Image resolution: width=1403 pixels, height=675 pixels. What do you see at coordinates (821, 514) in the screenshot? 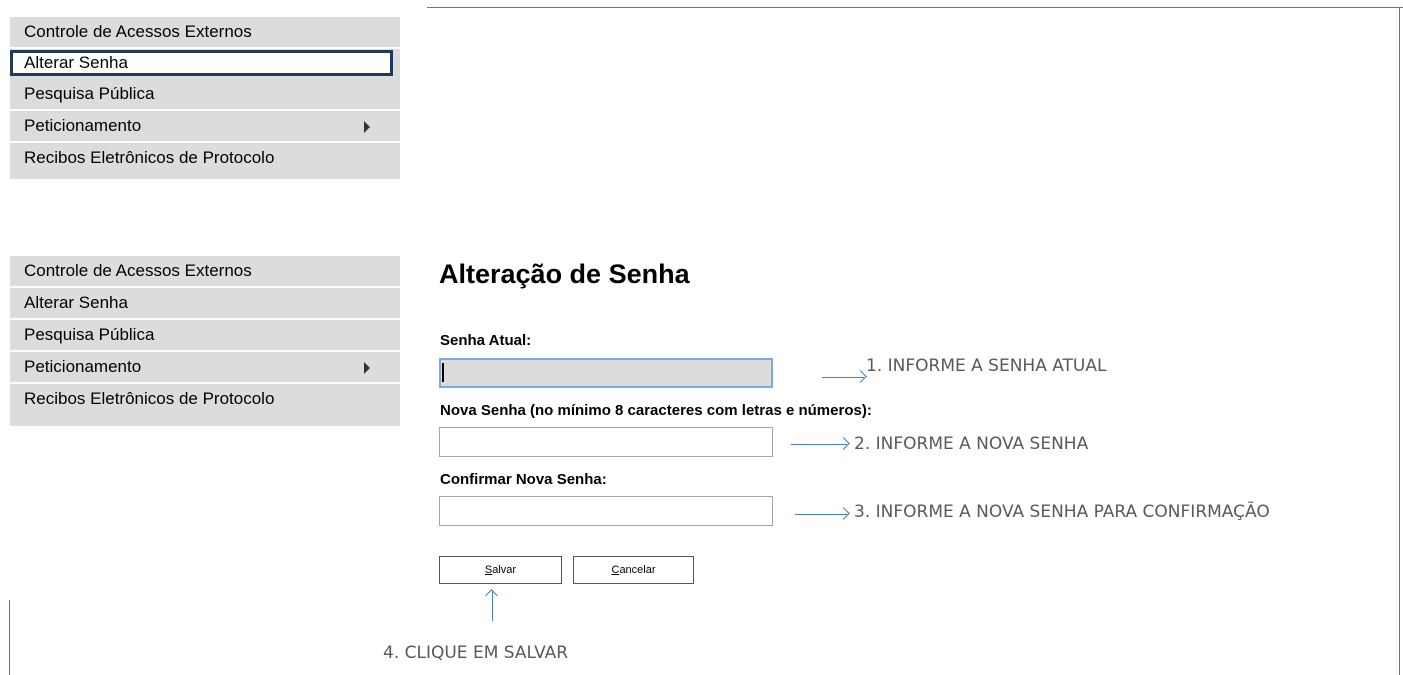
I see `step3-arrow-icon` at bounding box center [821, 514].